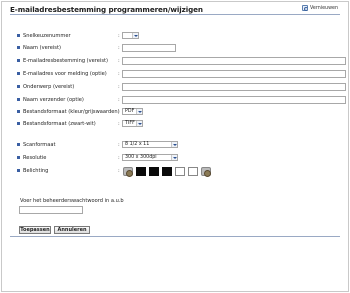 The image size is (350, 293). I want to click on refresh-label: Vernieuwen, so click(323, 8).